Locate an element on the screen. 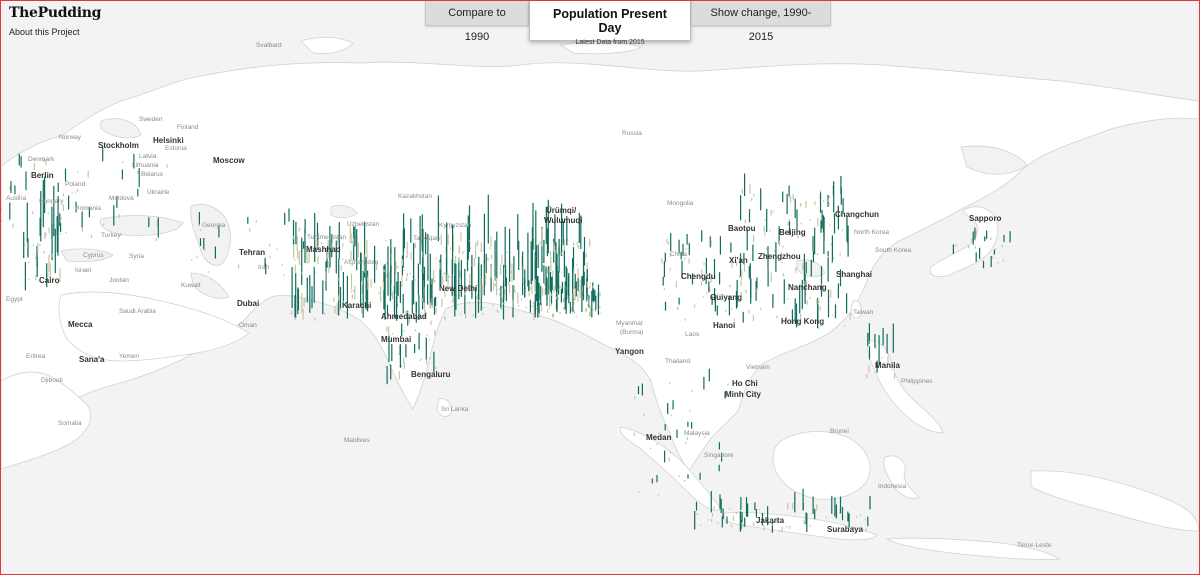 The width and height of the screenshot is (1200, 575). country-label: South Korea is located at coordinates (893, 250).